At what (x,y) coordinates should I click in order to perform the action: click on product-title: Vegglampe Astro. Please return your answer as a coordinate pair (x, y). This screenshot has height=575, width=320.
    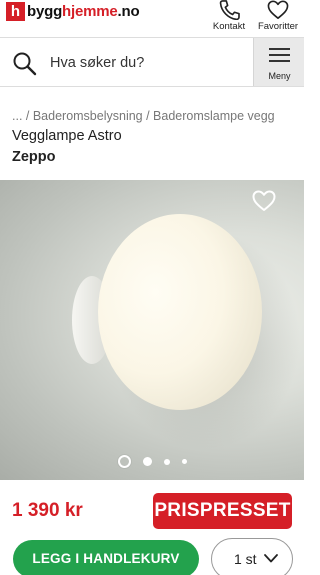
    Looking at the image, I should click on (67, 136).